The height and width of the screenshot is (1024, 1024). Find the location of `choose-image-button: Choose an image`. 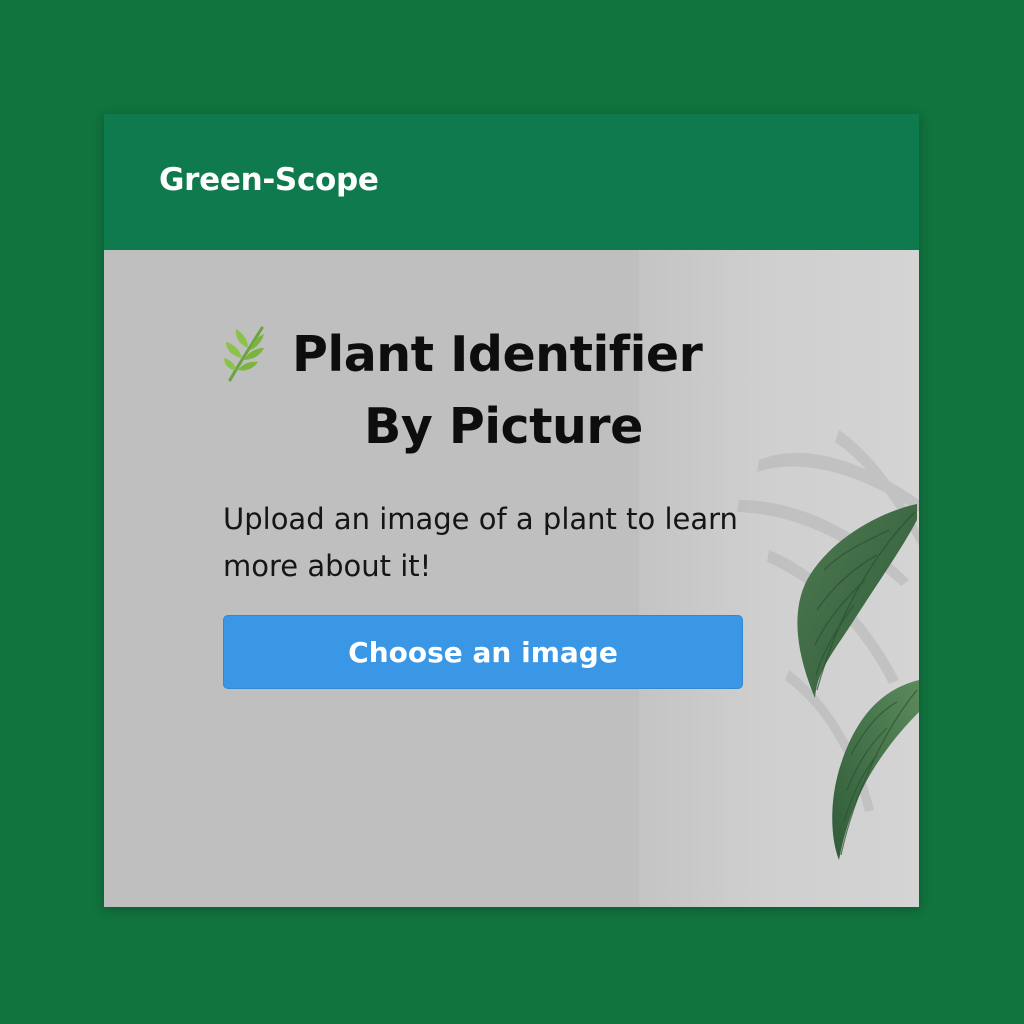

choose-image-button: Choose an image is located at coordinates (483, 652).